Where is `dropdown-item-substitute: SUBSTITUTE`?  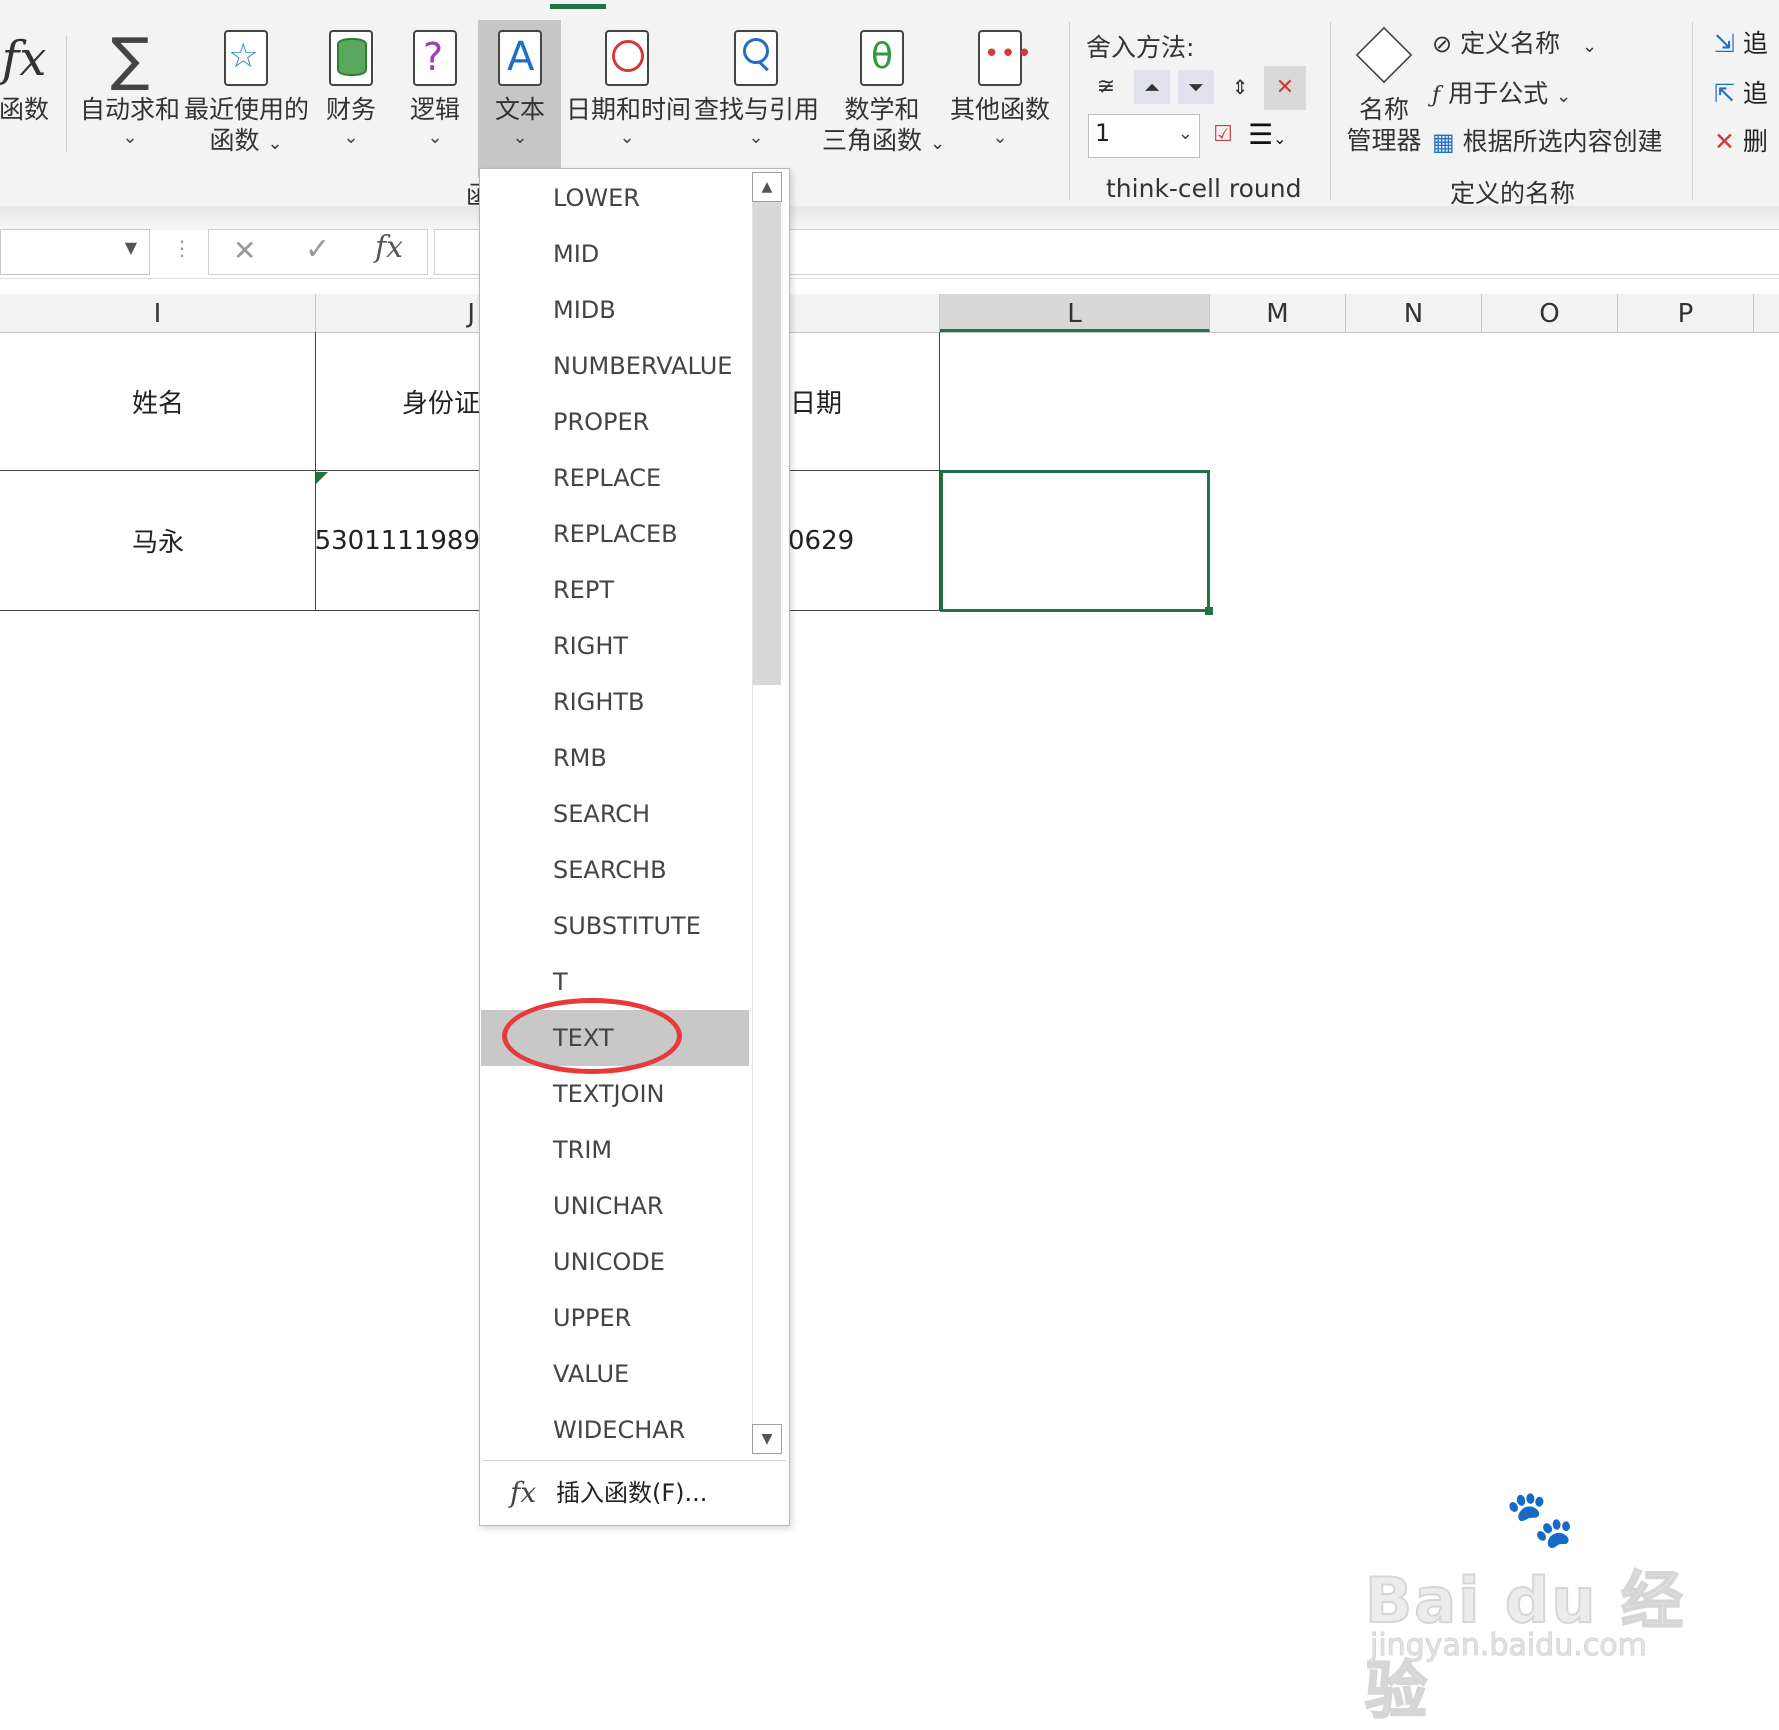 dropdown-item-substitute: SUBSTITUTE is located at coordinates (615, 926).